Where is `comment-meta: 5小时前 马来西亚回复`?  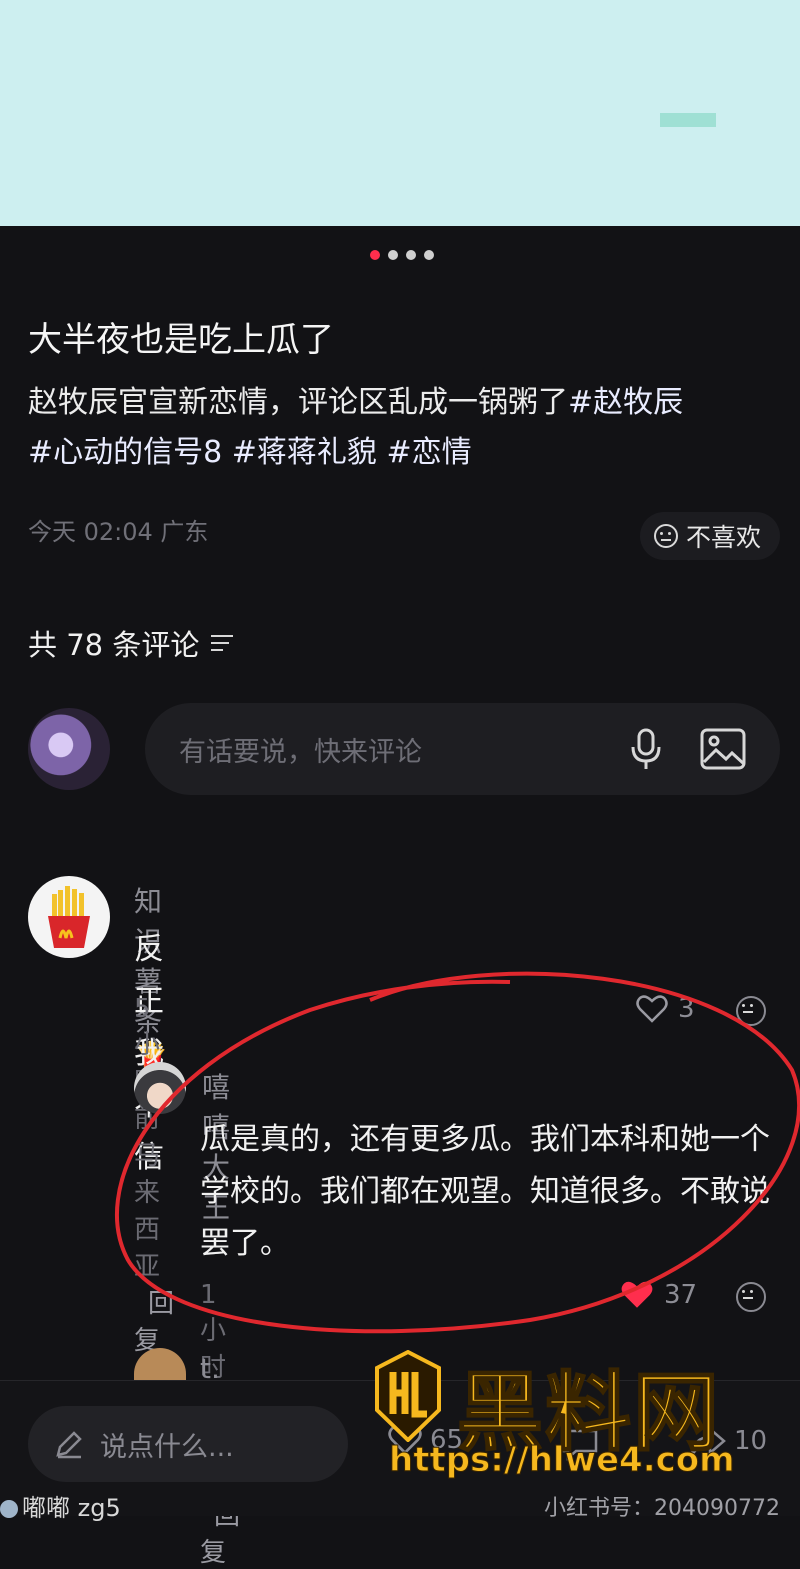 comment-meta: 5小时前 马来西亚回复 is located at coordinates (154, 1175).